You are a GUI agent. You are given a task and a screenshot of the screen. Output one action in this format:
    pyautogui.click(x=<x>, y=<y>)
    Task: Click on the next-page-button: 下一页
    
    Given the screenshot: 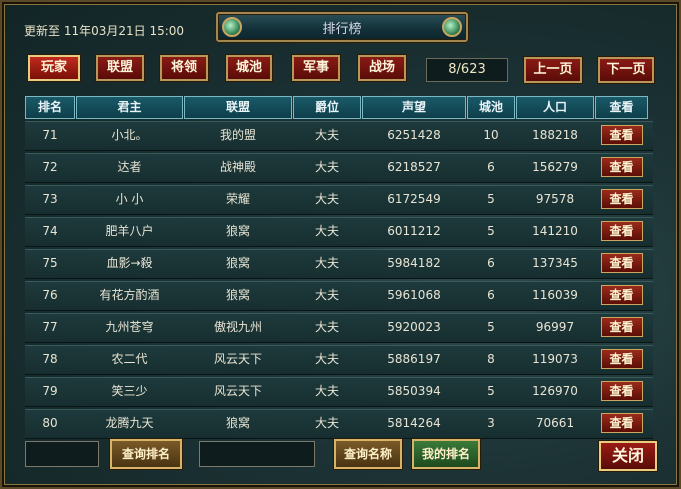 What is the action you would take?
    pyautogui.click(x=626, y=70)
    